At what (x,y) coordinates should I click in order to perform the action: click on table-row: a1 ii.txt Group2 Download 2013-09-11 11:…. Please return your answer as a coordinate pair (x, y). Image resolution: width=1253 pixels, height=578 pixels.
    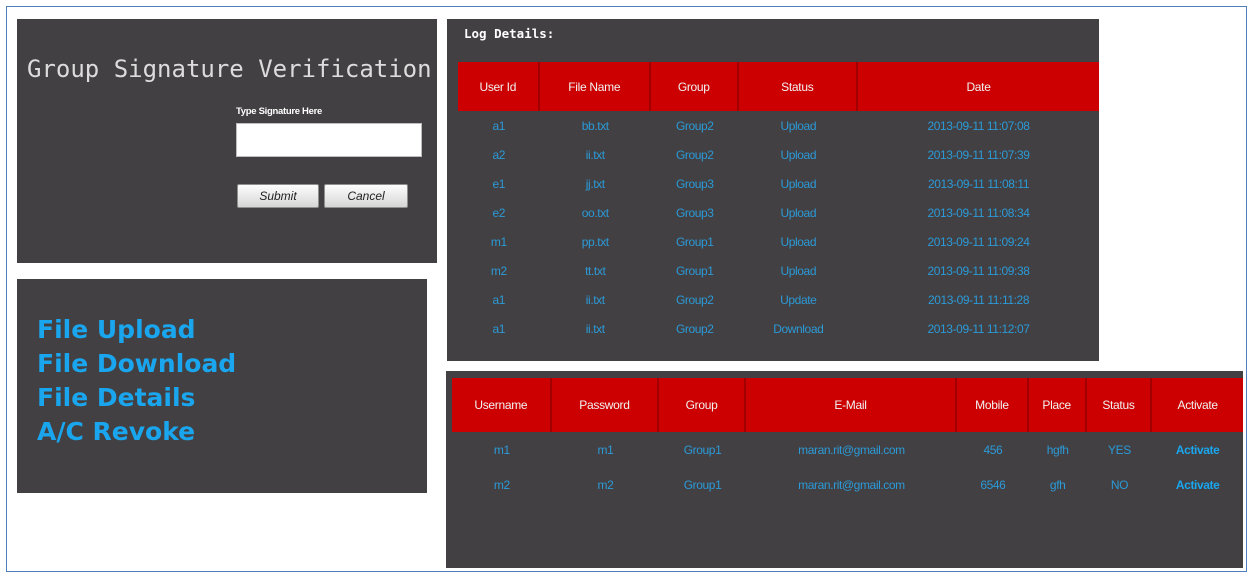
    Looking at the image, I should click on (778, 328).